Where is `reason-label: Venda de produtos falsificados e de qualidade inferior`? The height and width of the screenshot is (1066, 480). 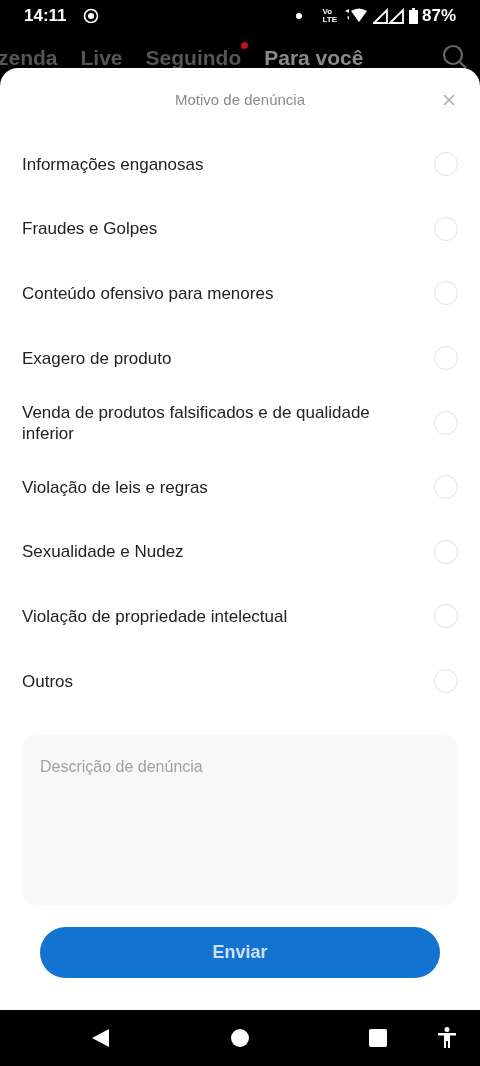 reason-label: Venda de produtos falsificados e de qualidade inferior is located at coordinates (196, 422).